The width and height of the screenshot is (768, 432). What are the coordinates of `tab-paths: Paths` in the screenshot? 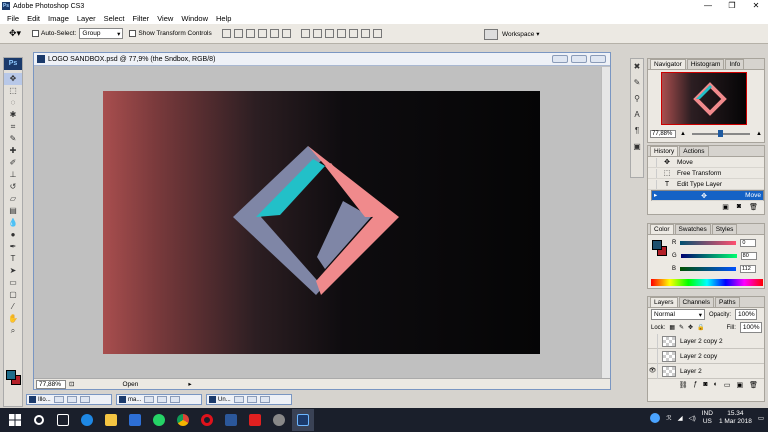 It's located at (727, 302).